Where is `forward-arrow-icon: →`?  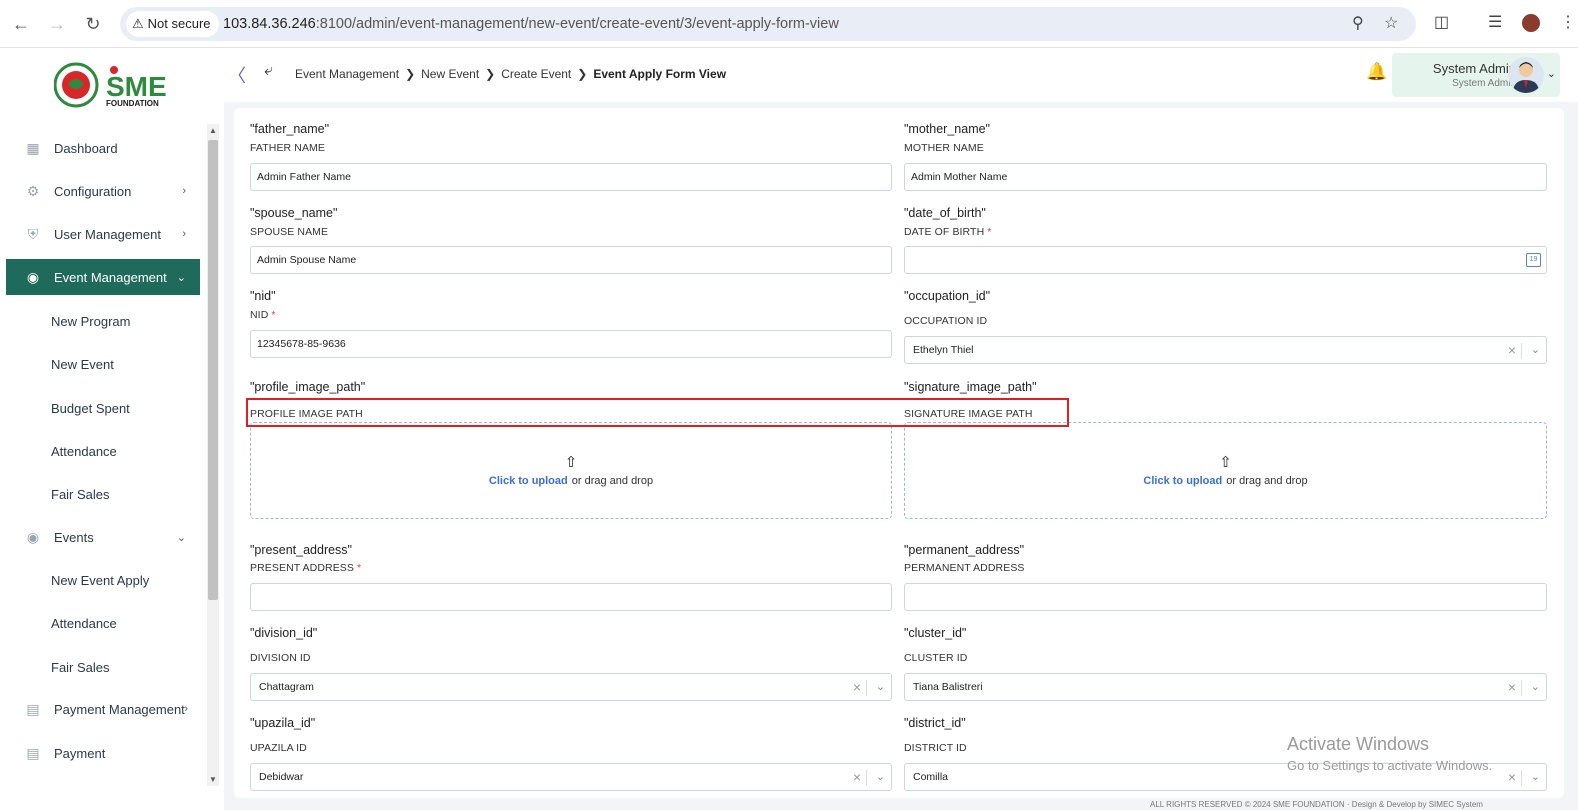
forward-arrow-icon: → is located at coordinates (57, 24).